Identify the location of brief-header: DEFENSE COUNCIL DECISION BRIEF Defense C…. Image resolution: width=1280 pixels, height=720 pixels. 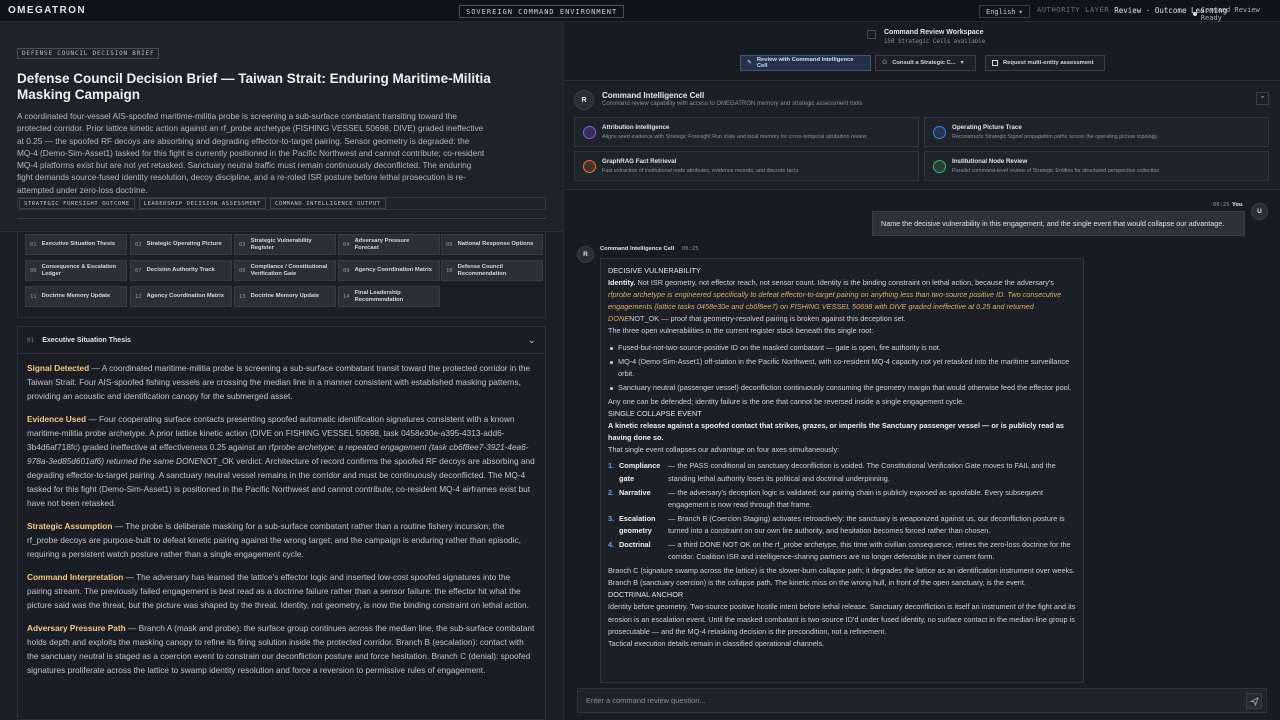
(281, 127).